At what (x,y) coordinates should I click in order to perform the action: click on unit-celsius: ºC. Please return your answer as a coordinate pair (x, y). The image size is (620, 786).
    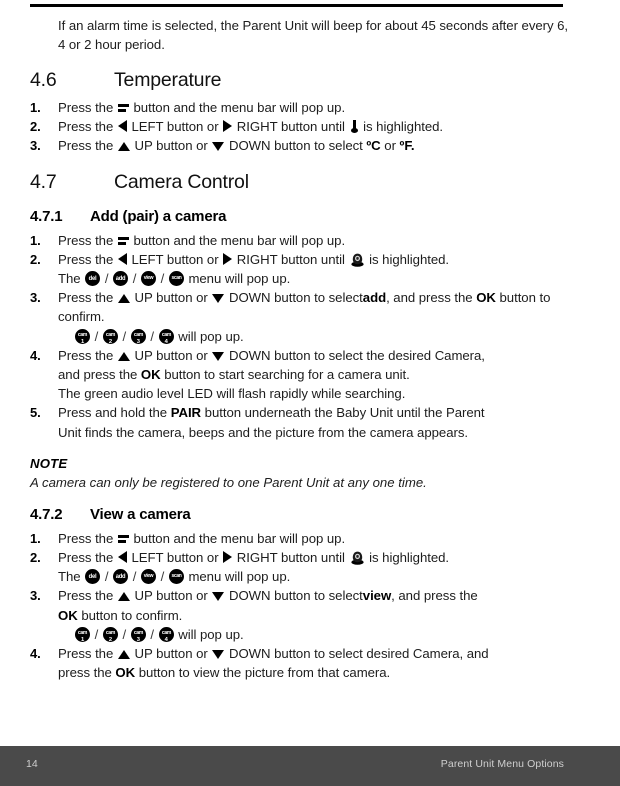
    Looking at the image, I should click on (373, 146).